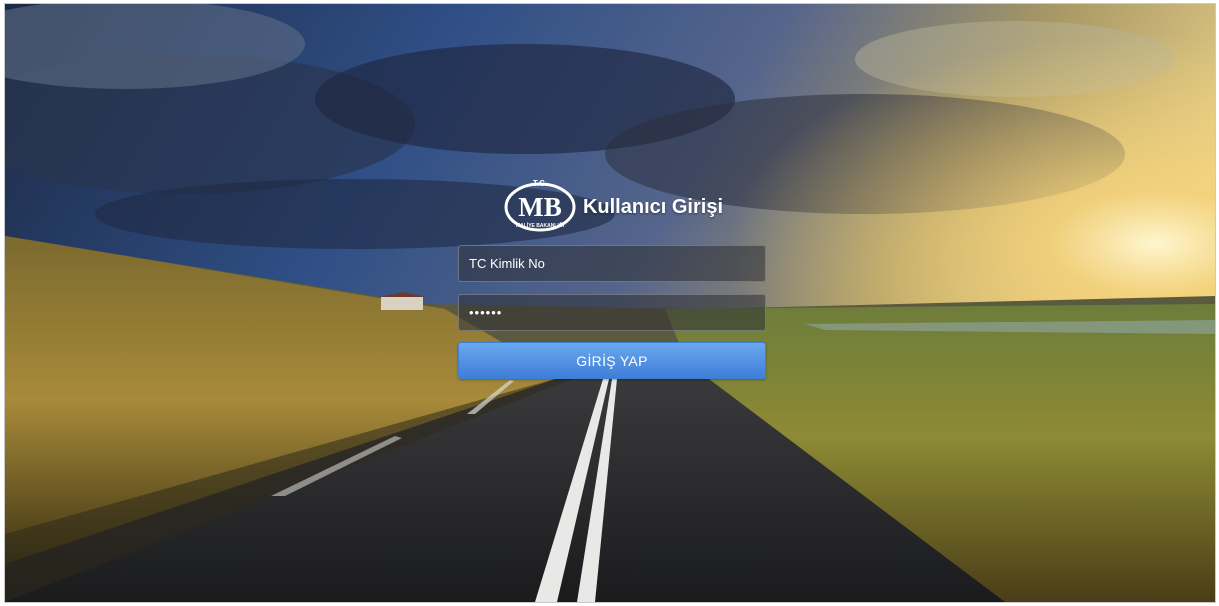  I want to click on svg-text: MB, so click(540, 207).